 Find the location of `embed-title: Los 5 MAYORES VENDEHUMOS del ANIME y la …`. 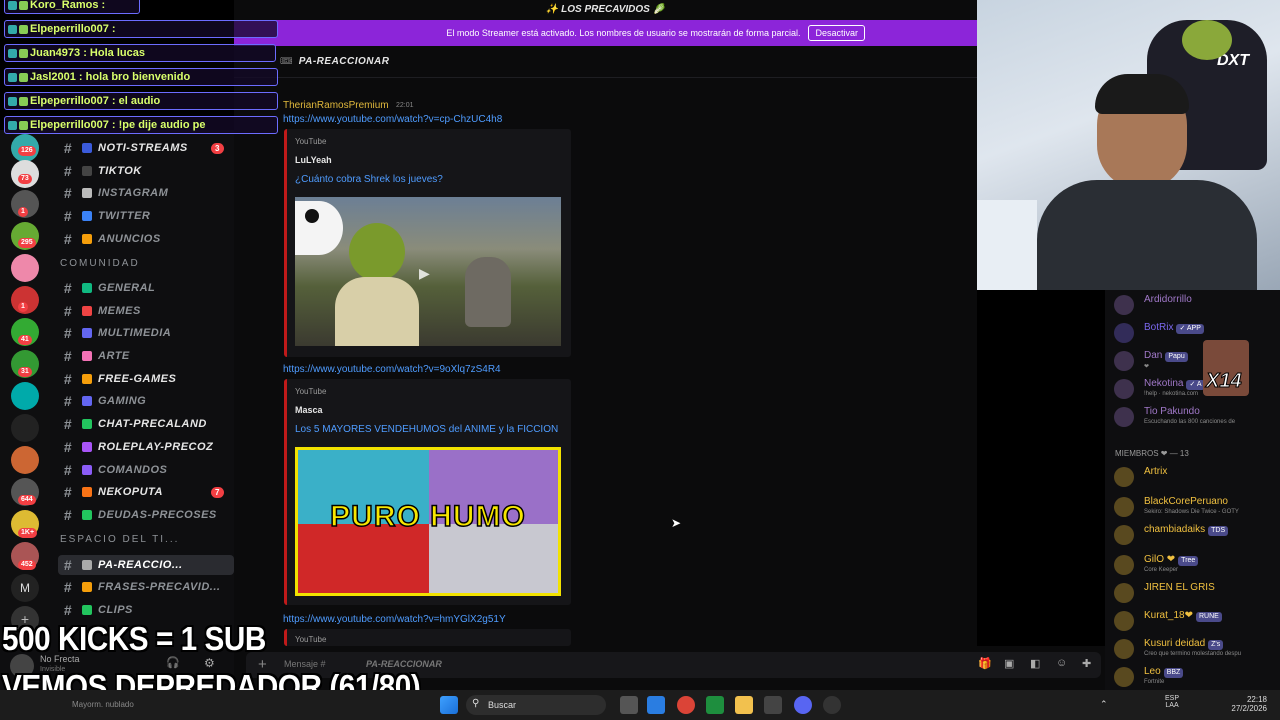

embed-title: Los 5 MAYORES VENDEHUMOS del ANIME y la … is located at coordinates (426, 429).